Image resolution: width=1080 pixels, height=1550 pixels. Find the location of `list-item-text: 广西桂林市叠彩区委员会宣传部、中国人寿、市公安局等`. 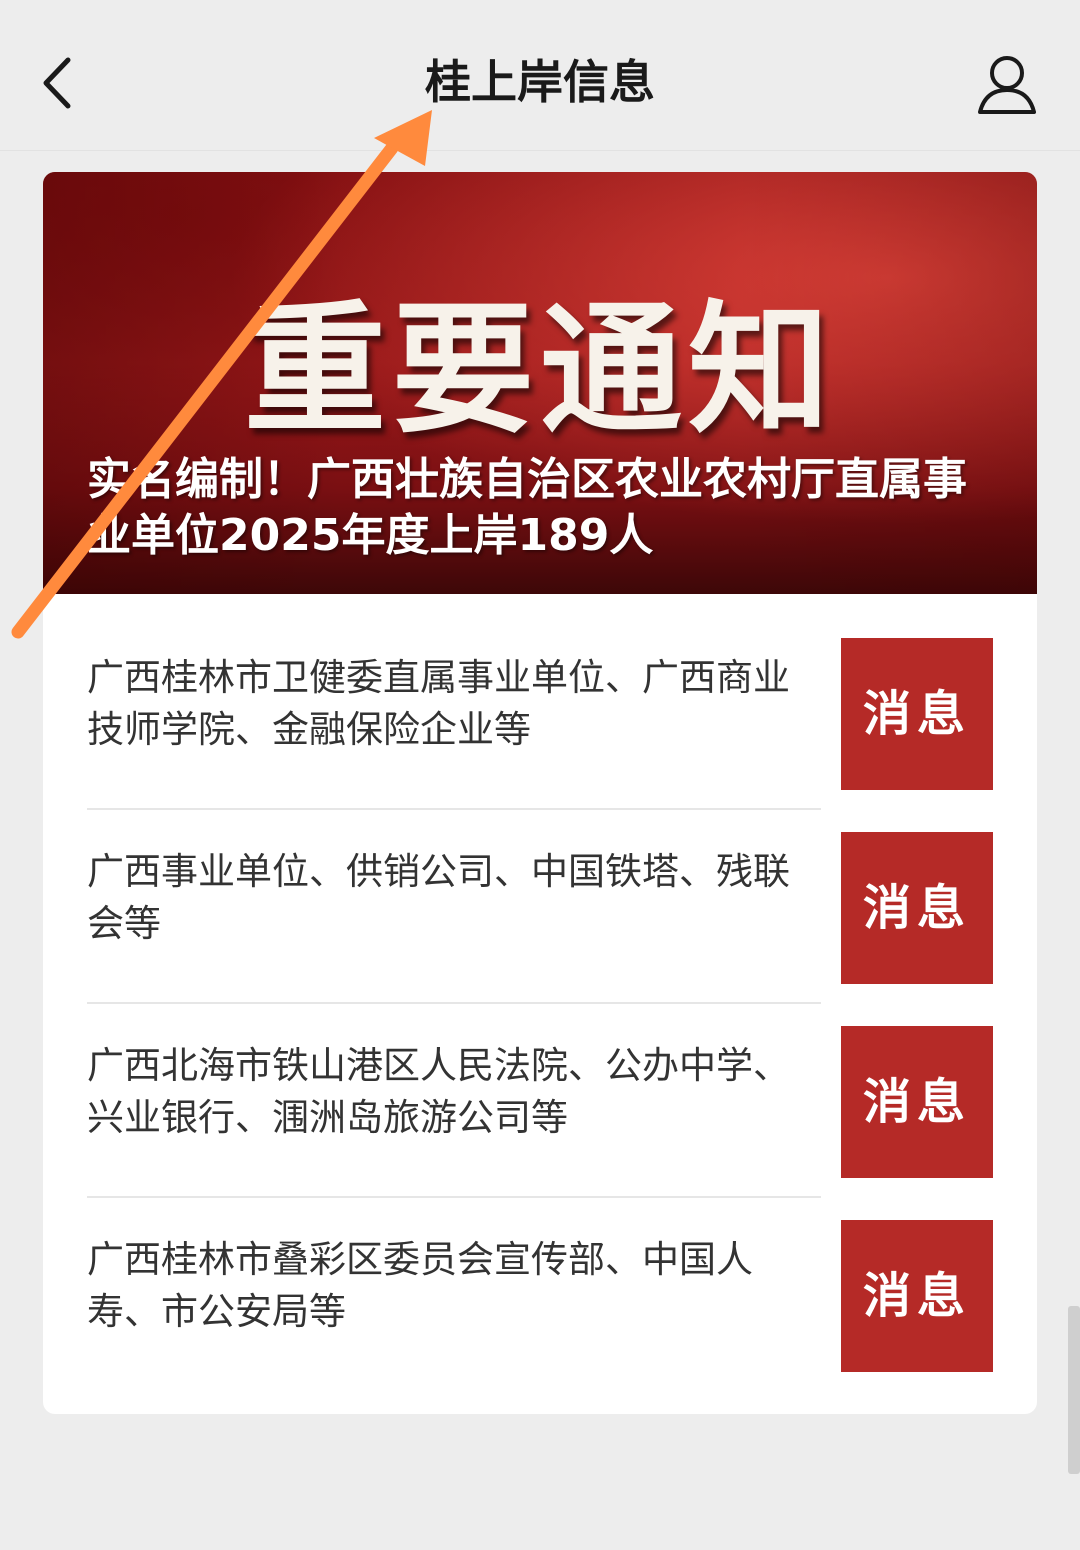

list-item-text: 广西桂林市叠彩区委员会宣传部、中国人寿、市公安局等 is located at coordinates (420, 1285).